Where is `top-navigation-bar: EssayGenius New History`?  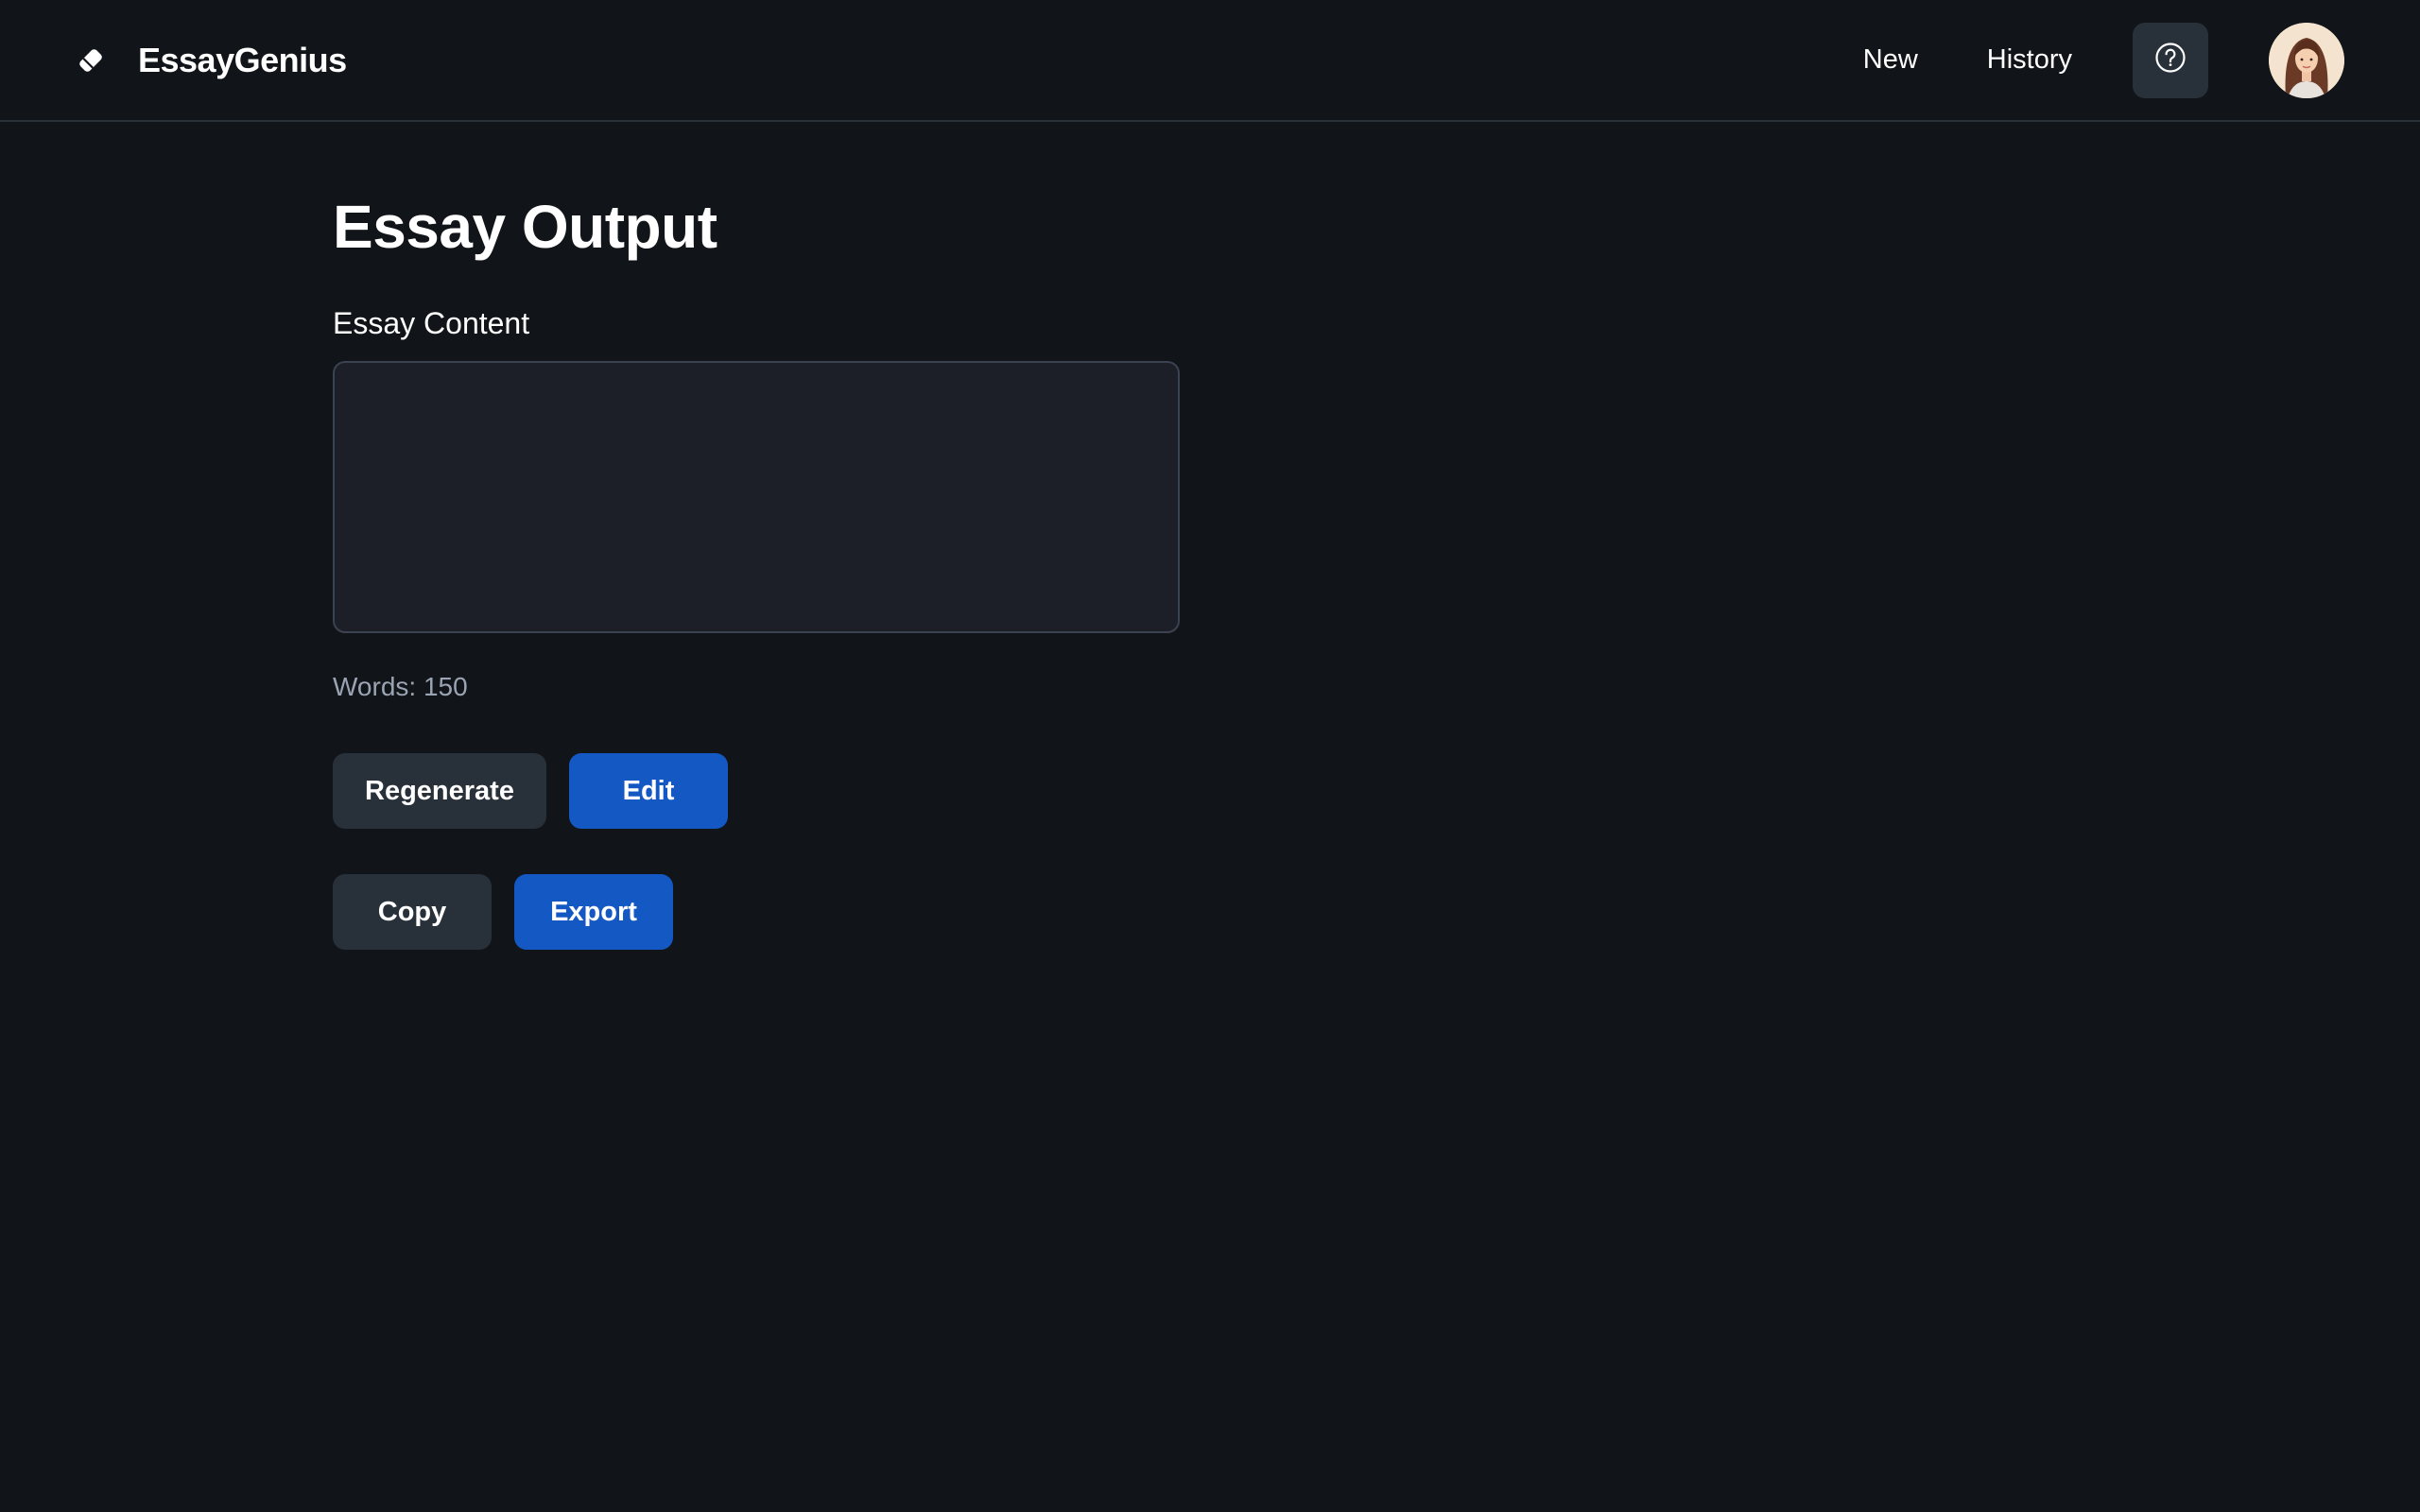 top-navigation-bar: EssayGenius New History is located at coordinates (1210, 61).